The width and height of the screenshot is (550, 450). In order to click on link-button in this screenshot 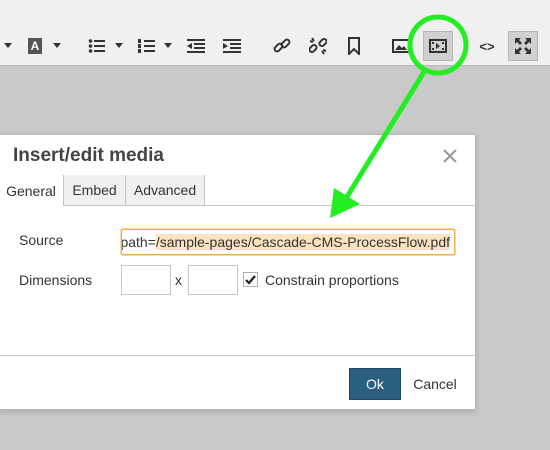, I will do `click(282, 46)`.